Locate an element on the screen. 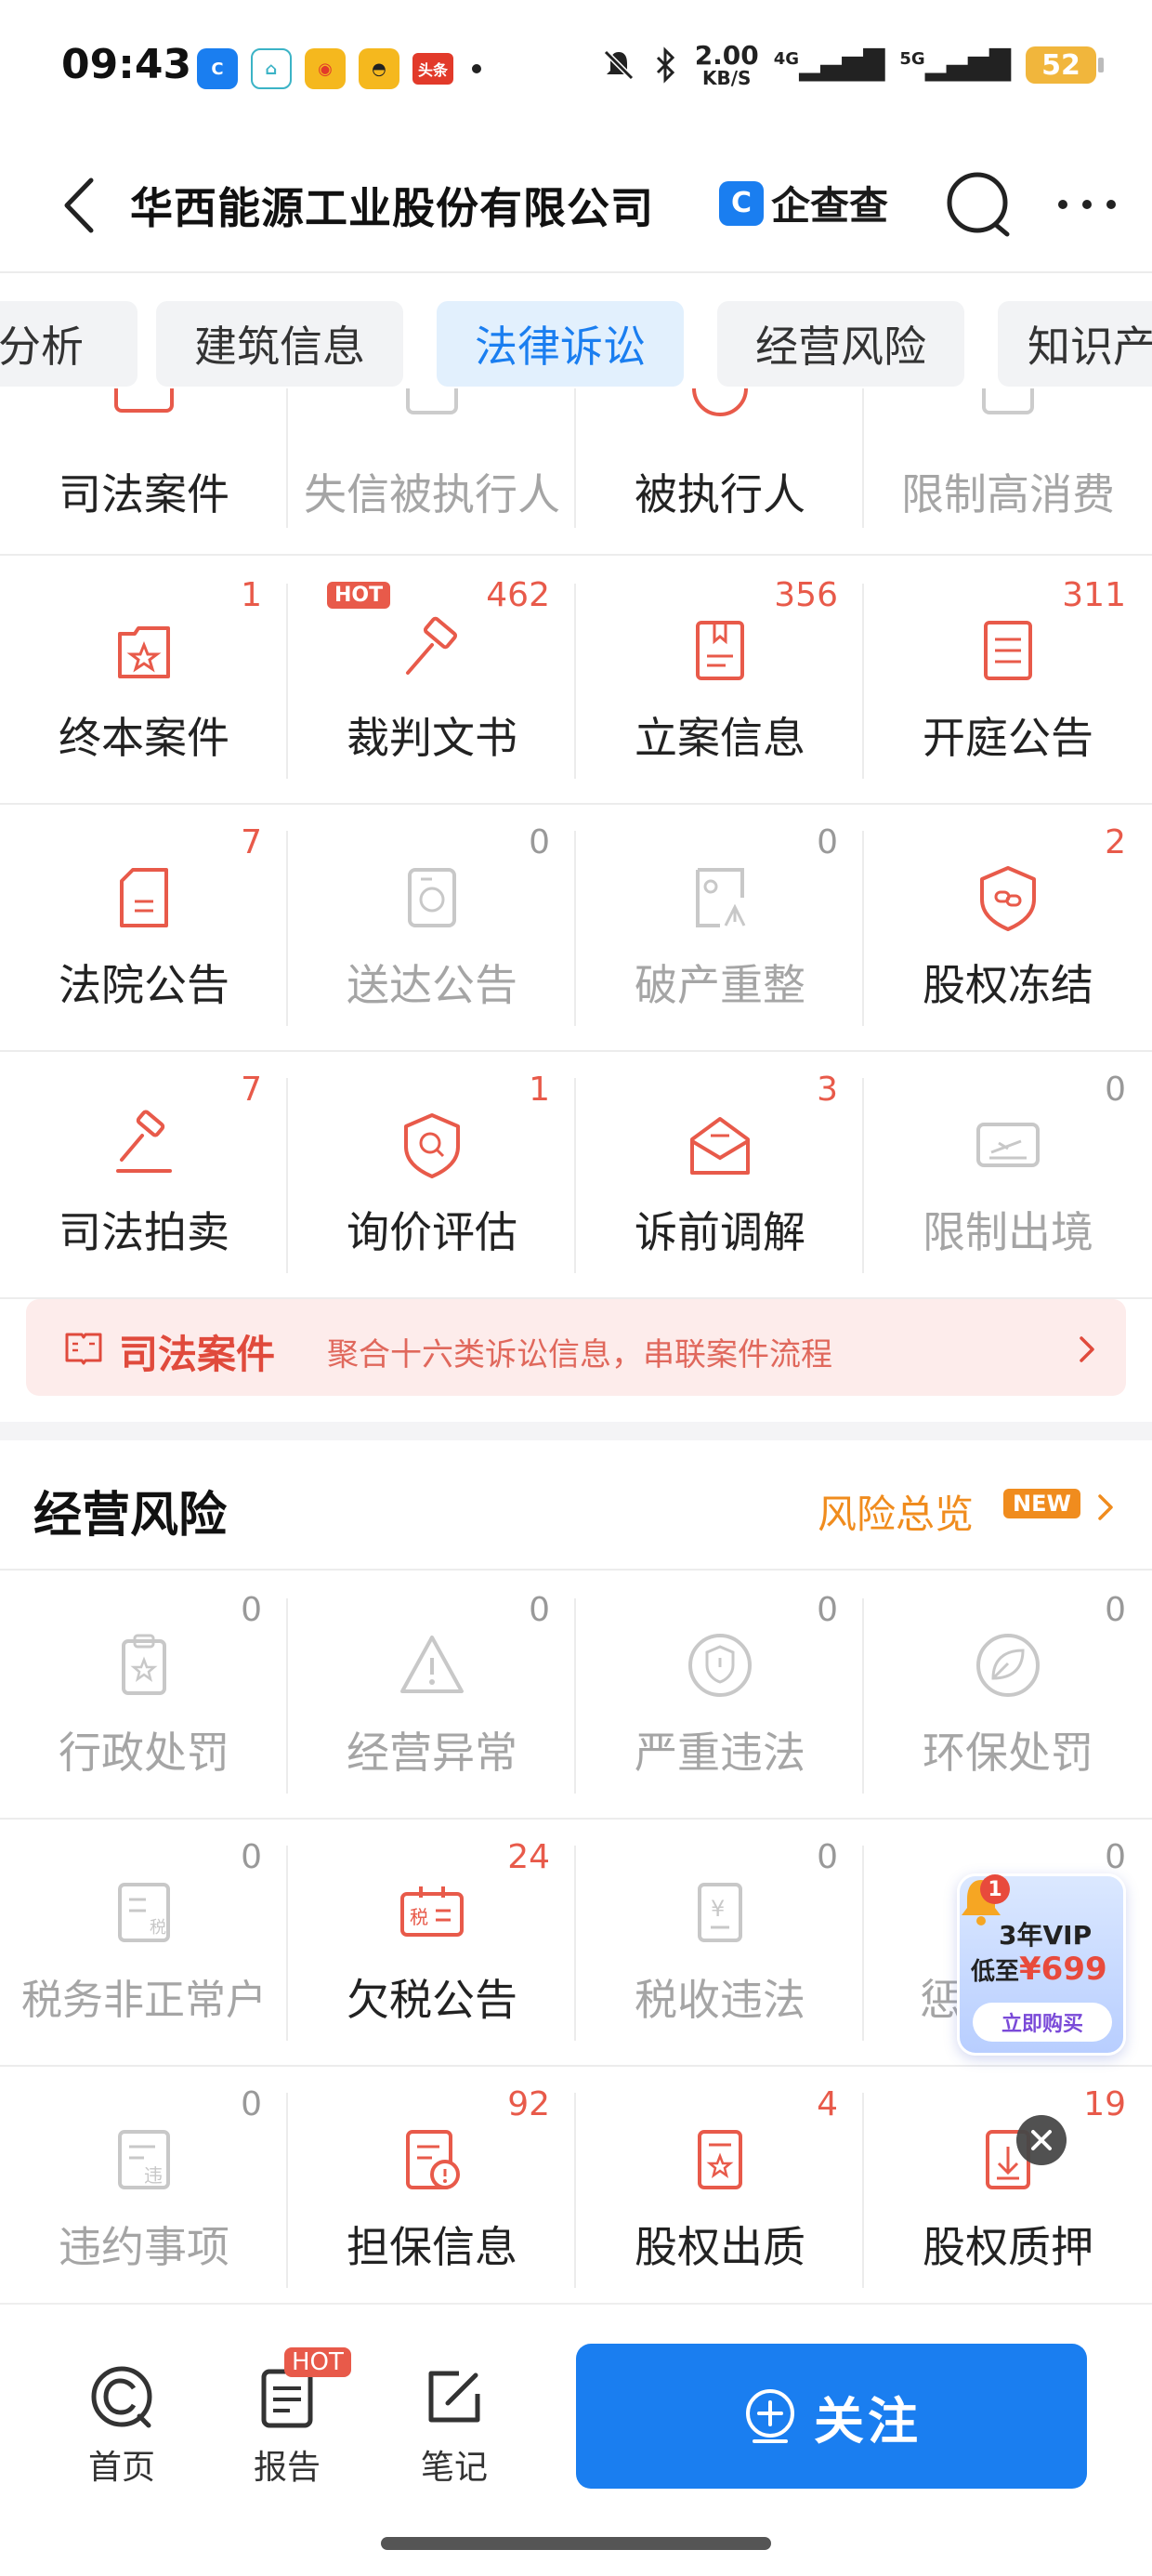 The width and height of the screenshot is (1152, 2576). valuation-item: 1 询价评估 is located at coordinates (432, 1174).